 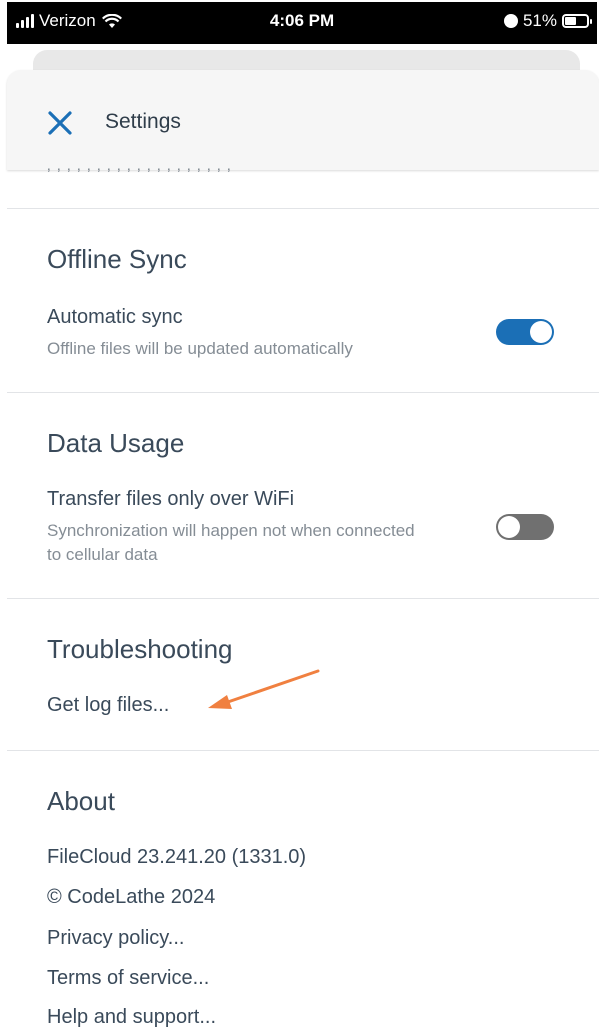 What do you see at coordinates (303, 120) in the screenshot?
I see `settings-header: Settings` at bounding box center [303, 120].